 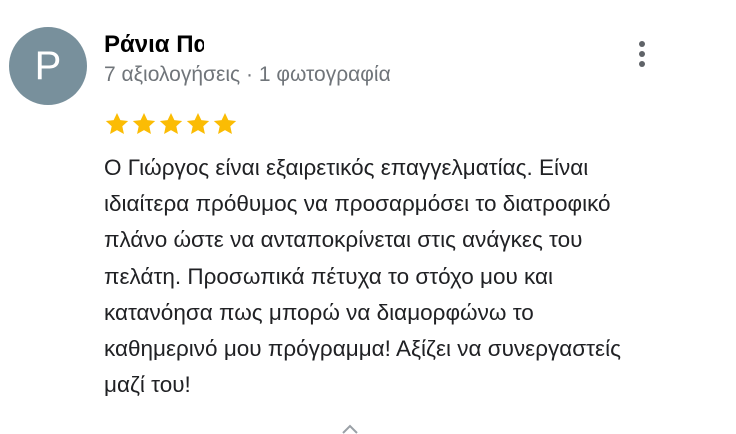 I want to click on chevron-up-icon, so click(x=350, y=429).